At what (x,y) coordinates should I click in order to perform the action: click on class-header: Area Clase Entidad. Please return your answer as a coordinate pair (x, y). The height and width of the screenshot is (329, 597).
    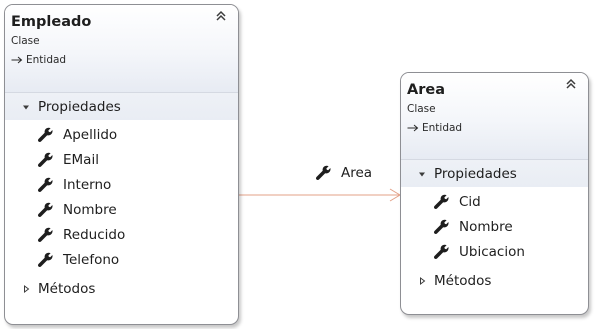
    Looking at the image, I should click on (494, 116).